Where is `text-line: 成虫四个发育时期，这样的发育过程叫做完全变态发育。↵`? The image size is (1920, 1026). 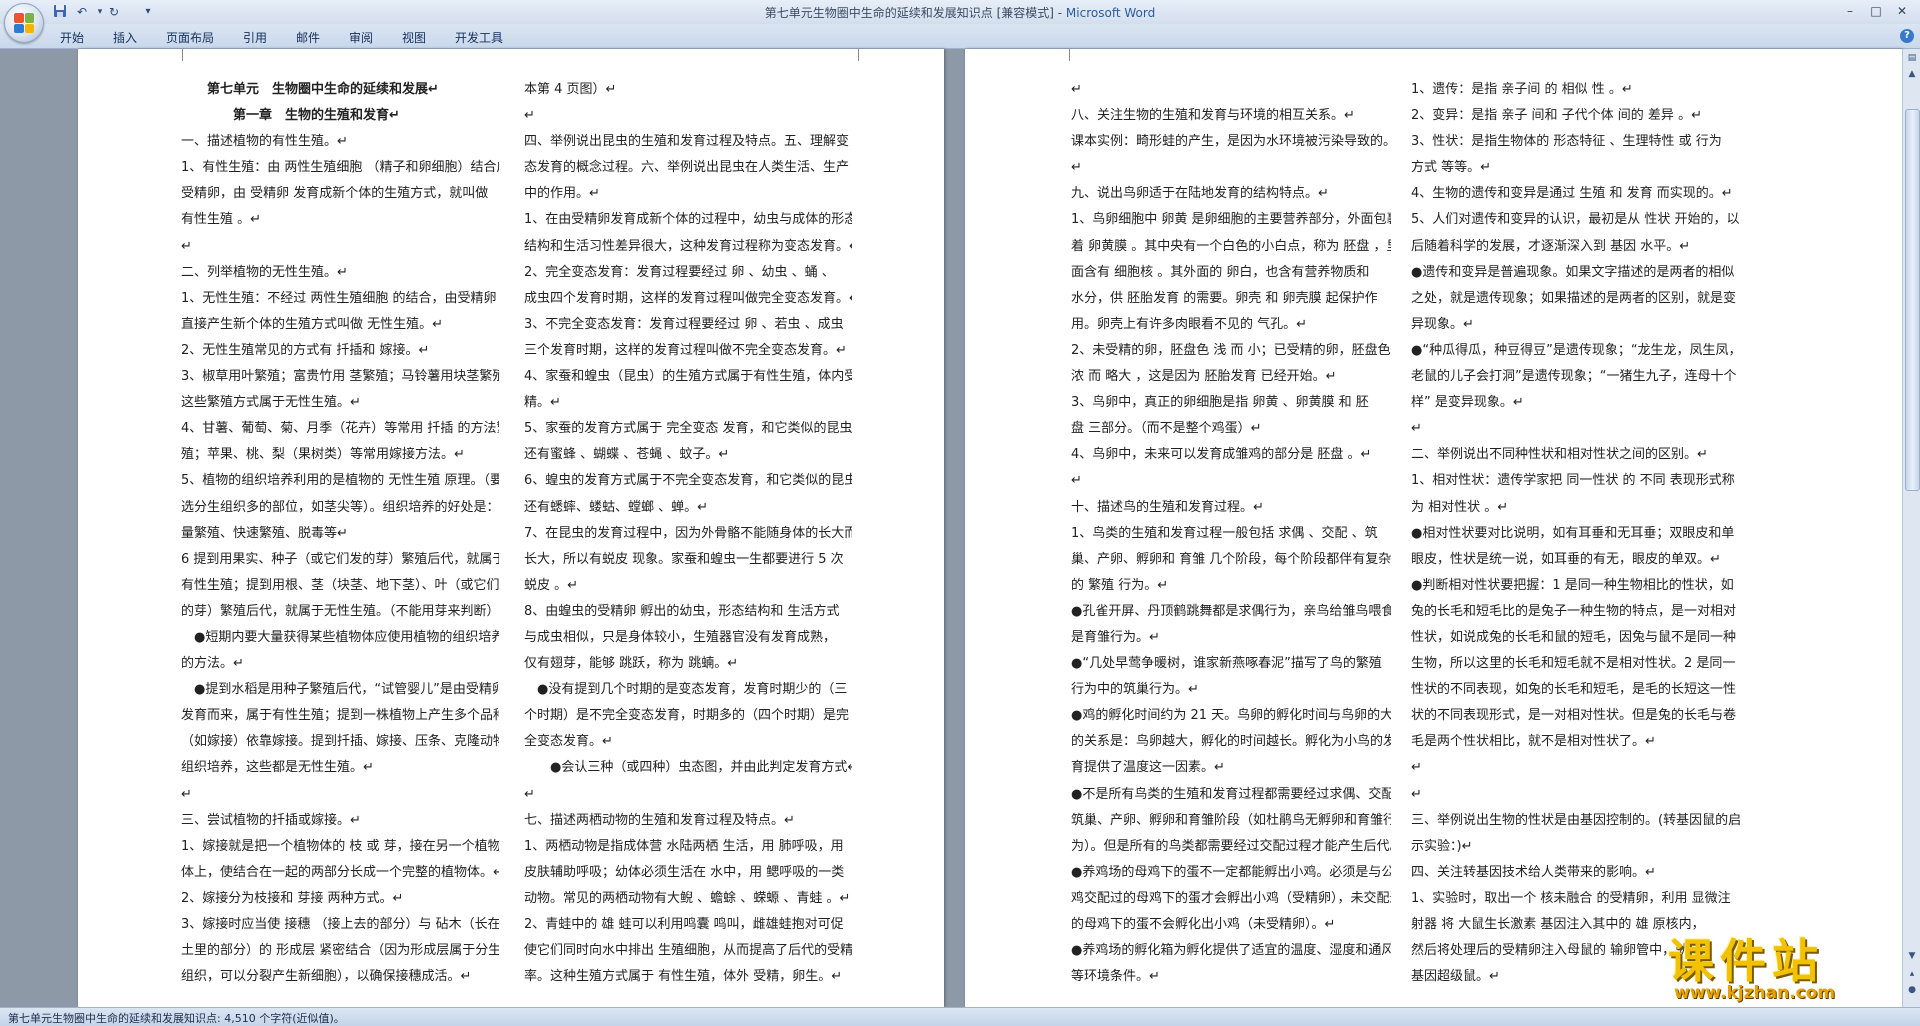 text-line: 成虫四个发育时期，这样的发育过程叫做完全变态发育。↵ is located at coordinates (688, 299).